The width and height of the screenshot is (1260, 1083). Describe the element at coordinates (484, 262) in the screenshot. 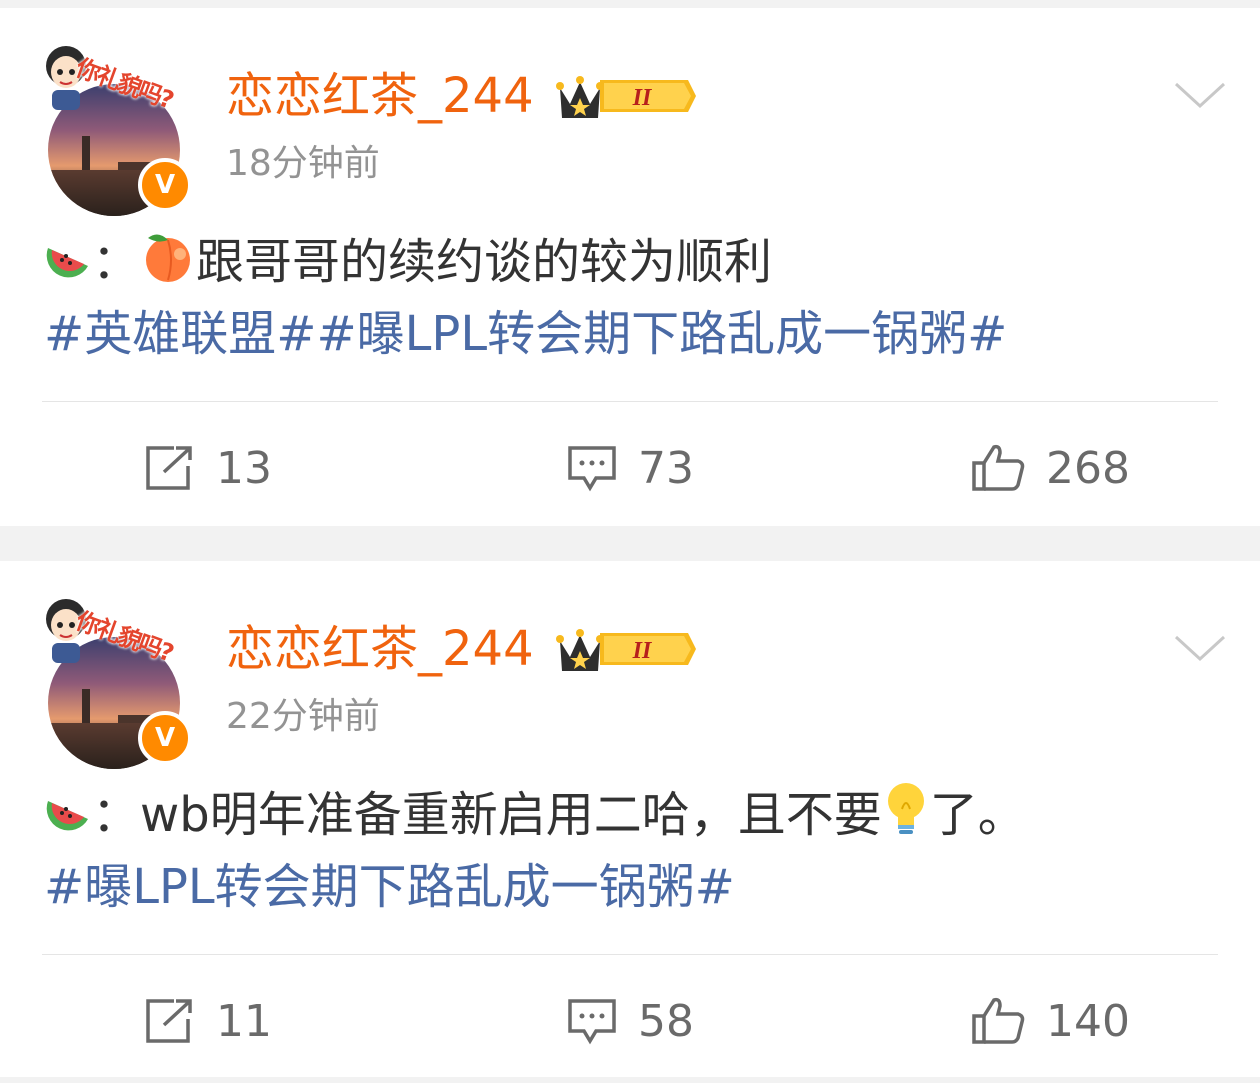

I see `content-text: 跟哥哥的续约谈的较为顺利` at that location.